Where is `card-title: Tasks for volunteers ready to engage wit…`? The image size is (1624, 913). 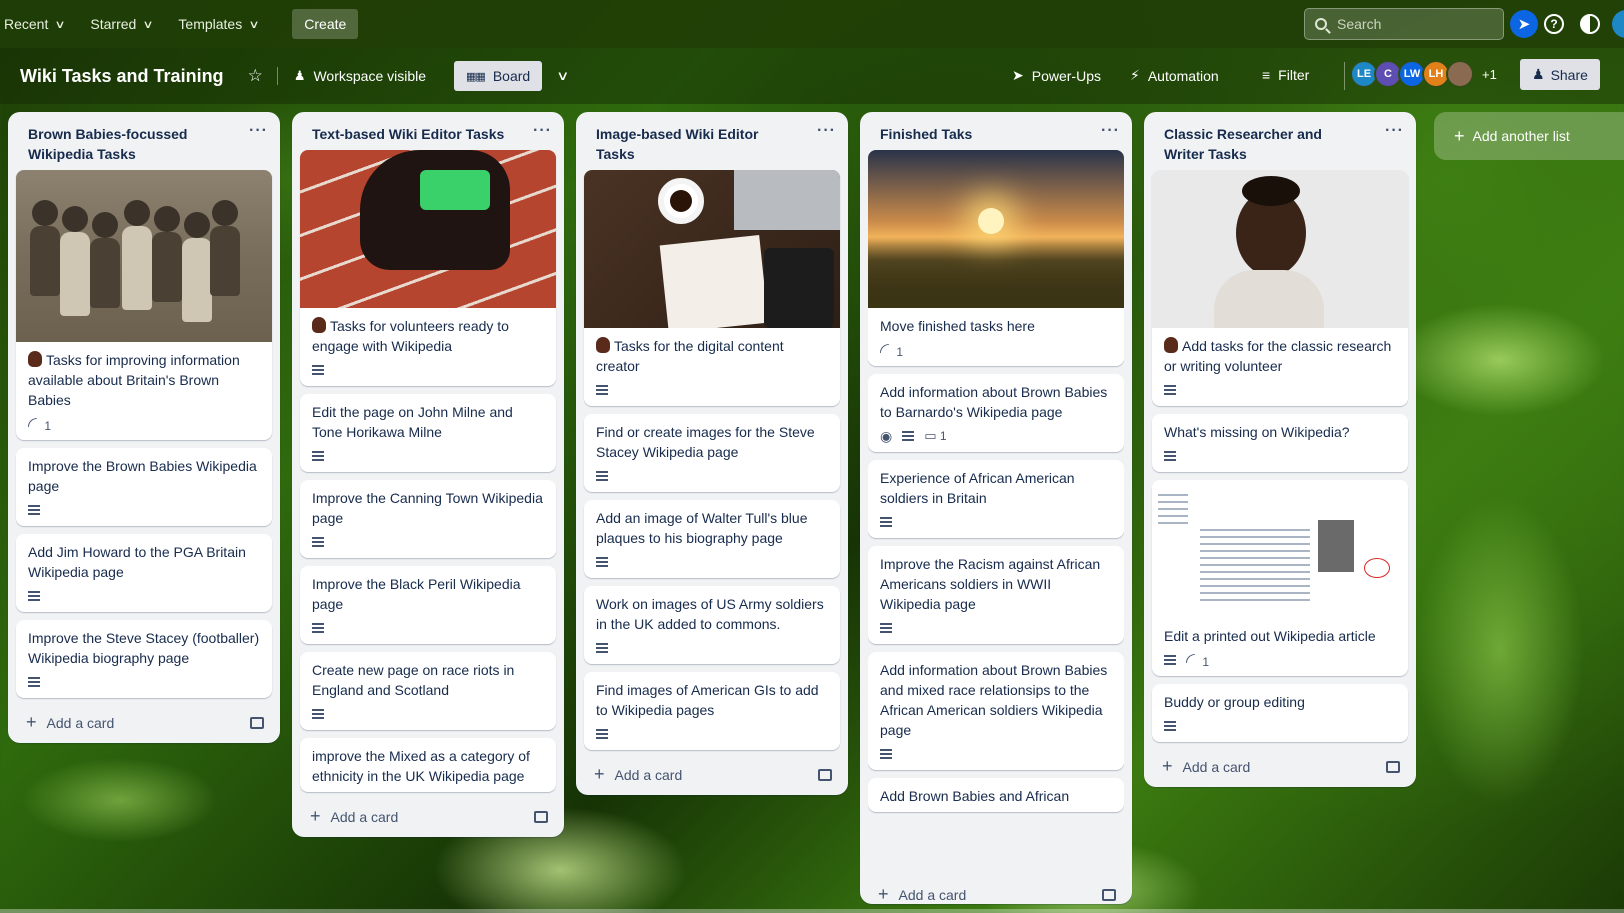 card-title: Tasks for volunteers ready to engage wit… is located at coordinates (410, 335).